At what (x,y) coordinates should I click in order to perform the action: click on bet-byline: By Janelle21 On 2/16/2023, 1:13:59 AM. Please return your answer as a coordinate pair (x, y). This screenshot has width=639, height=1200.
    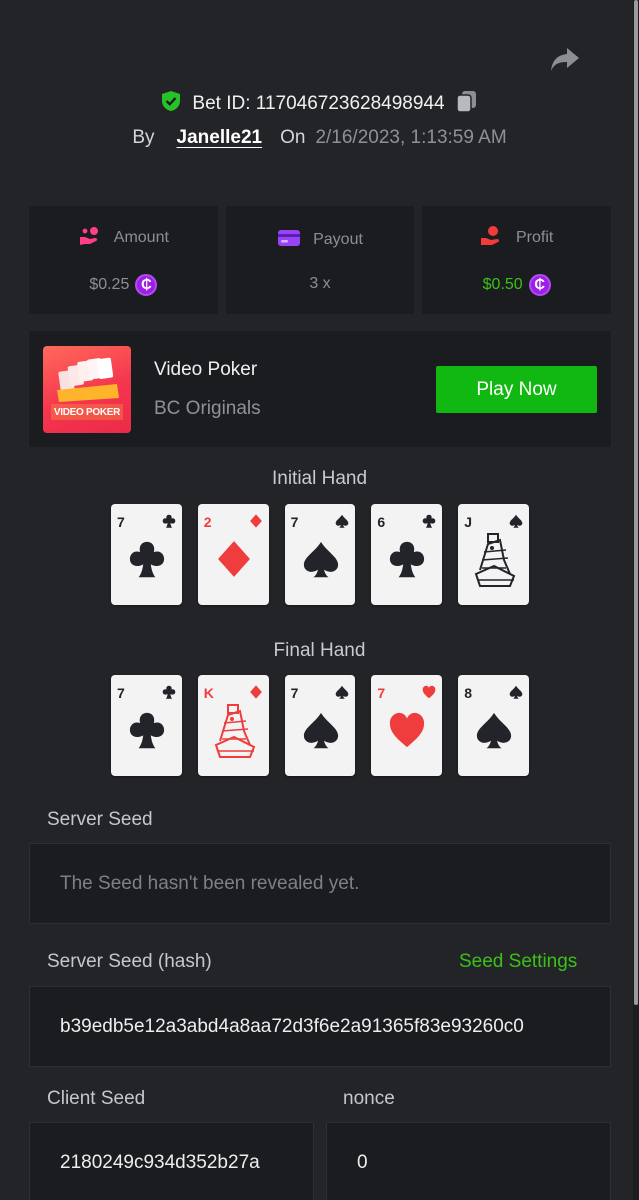
    Looking at the image, I should click on (319, 138).